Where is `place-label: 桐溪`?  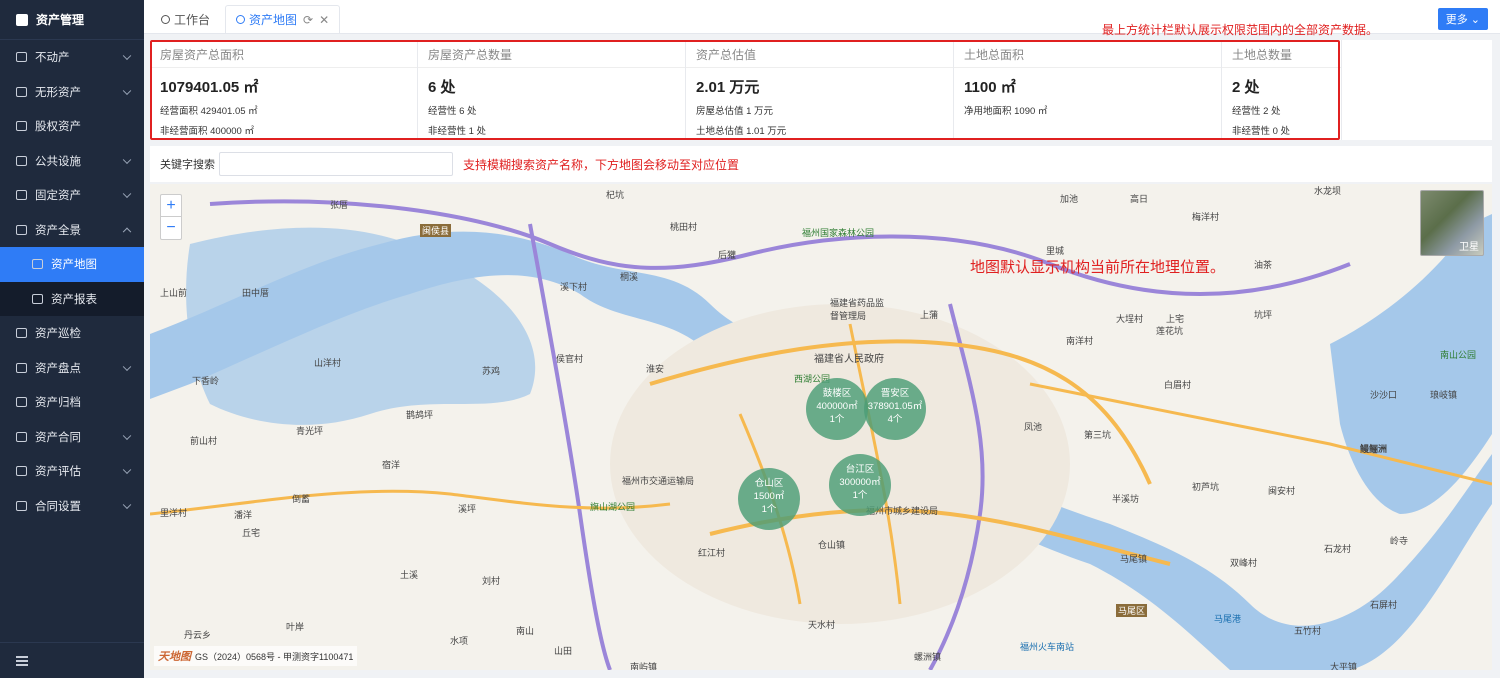
place-label: 桐溪 is located at coordinates (629, 277).